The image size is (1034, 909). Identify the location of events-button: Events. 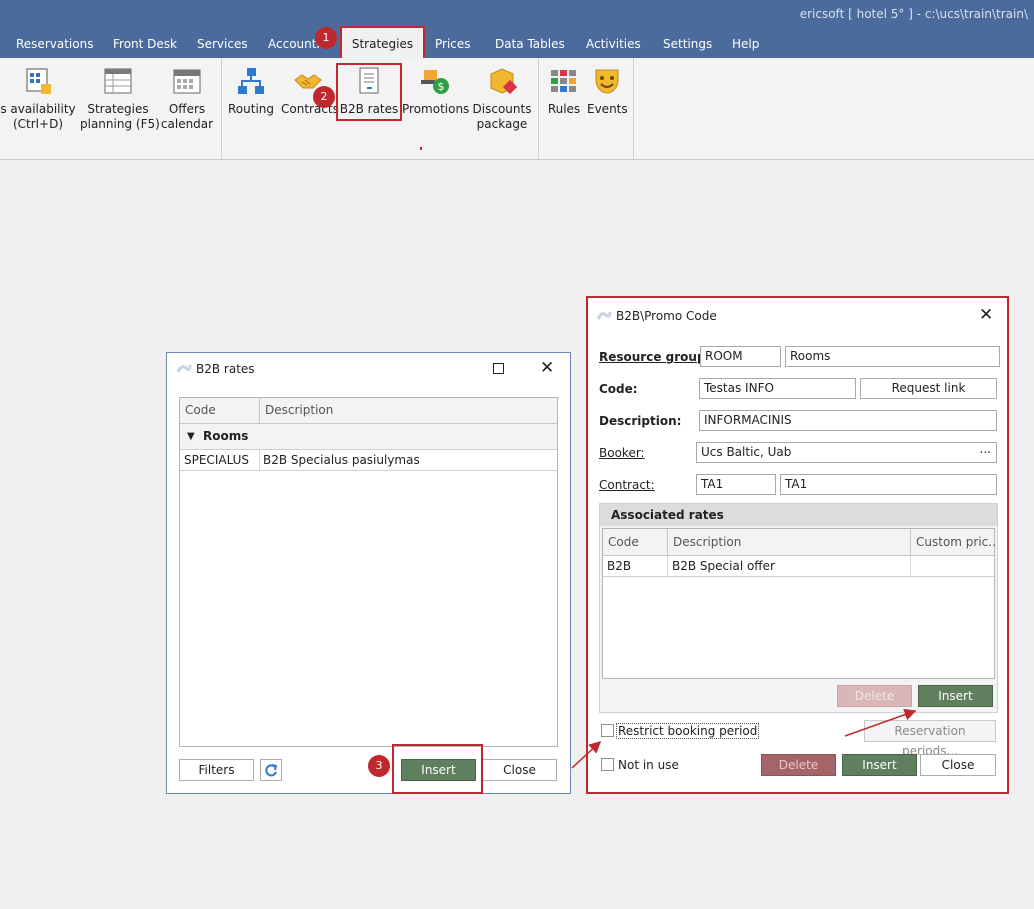
(607, 91).